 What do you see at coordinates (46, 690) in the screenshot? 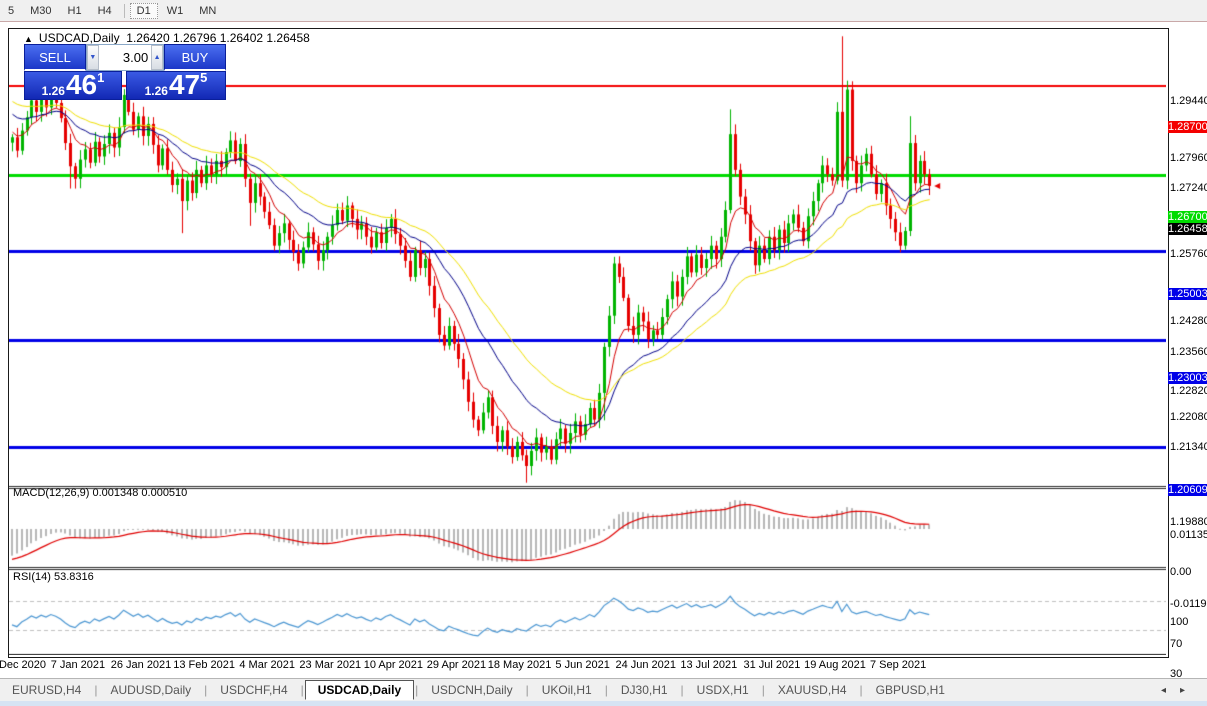
I see `chart-tab-eurusd: EURUSD,H4` at bounding box center [46, 690].